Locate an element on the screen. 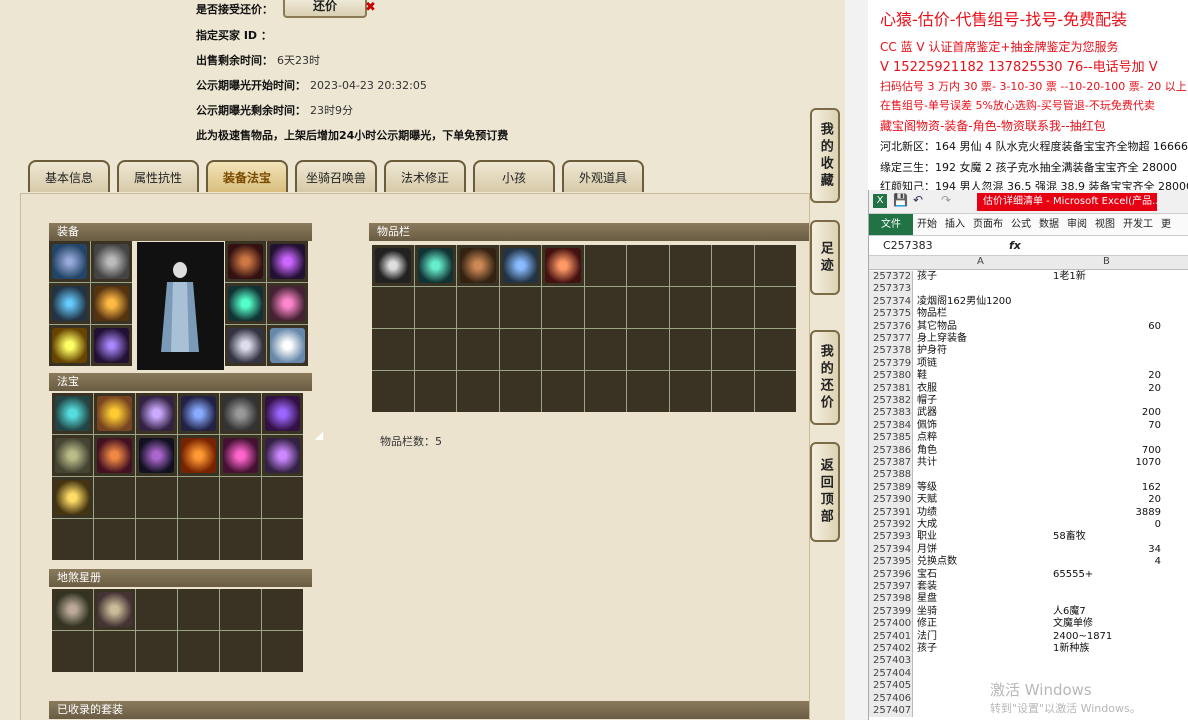  table-row: 257390 天赋 20 is located at coordinates (1028, 500).